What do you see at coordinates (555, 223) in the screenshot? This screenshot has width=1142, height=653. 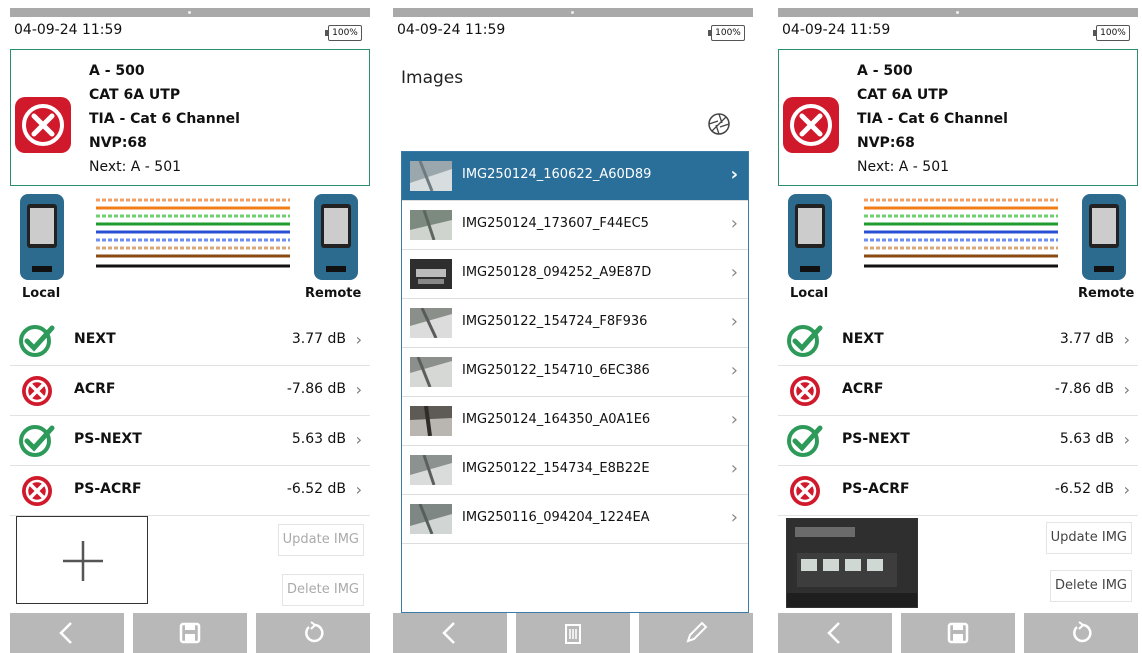 I see `file-name: IMG250124_173607_F44EC5` at bounding box center [555, 223].